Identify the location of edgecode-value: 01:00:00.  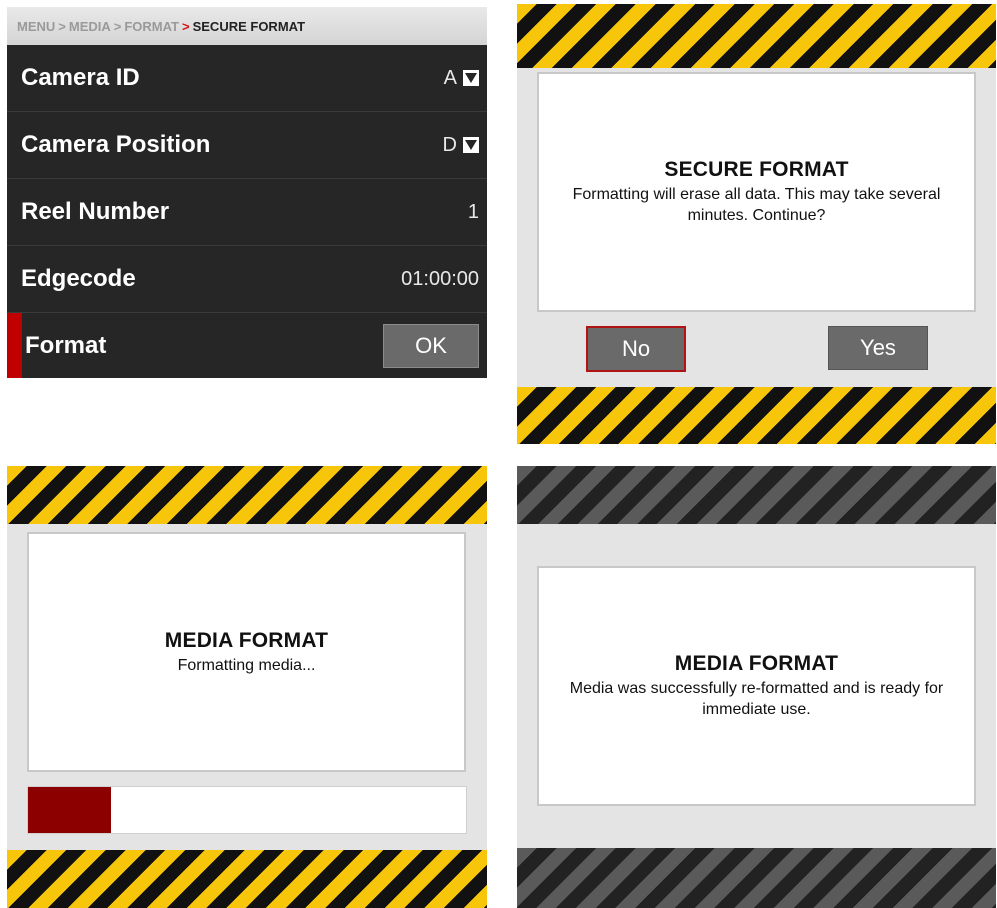
(440, 278).